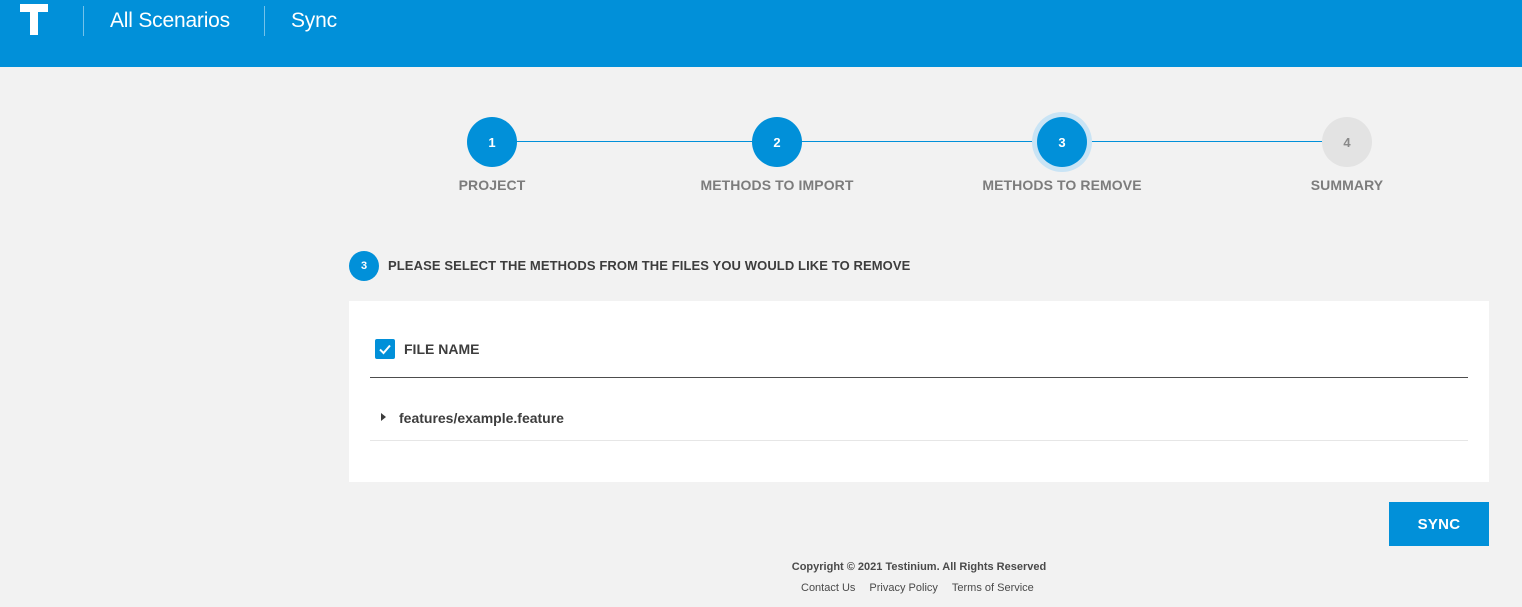 Image resolution: width=1522 pixels, height=607 pixels. Describe the element at coordinates (1347, 185) in the screenshot. I see `step-4-label: SUMMARY` at that location.